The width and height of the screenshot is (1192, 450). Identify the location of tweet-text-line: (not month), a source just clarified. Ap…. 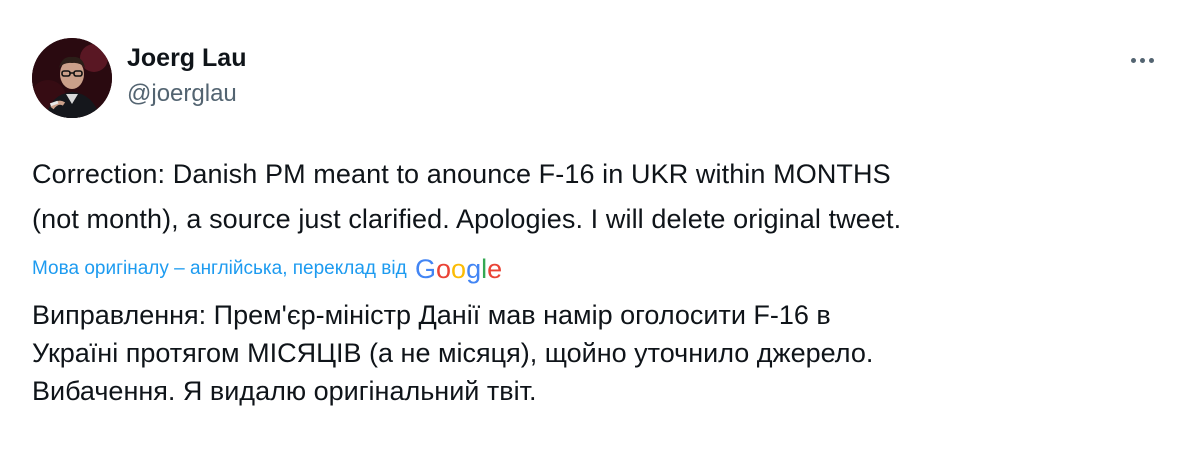
(467, 219).